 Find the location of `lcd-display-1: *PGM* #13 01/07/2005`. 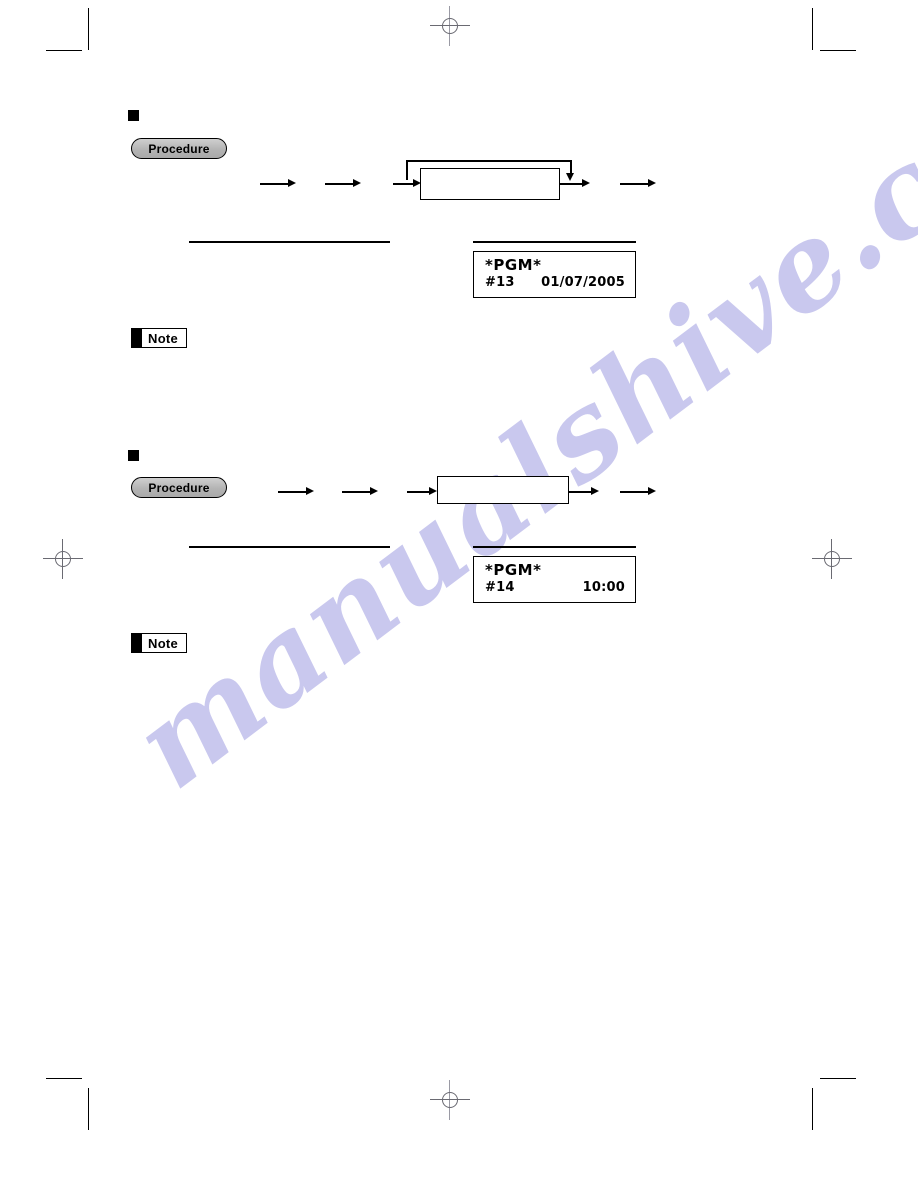

lcd-display-1: *PGM* #13 01/07/2005 is located at coordinates (554, 274).